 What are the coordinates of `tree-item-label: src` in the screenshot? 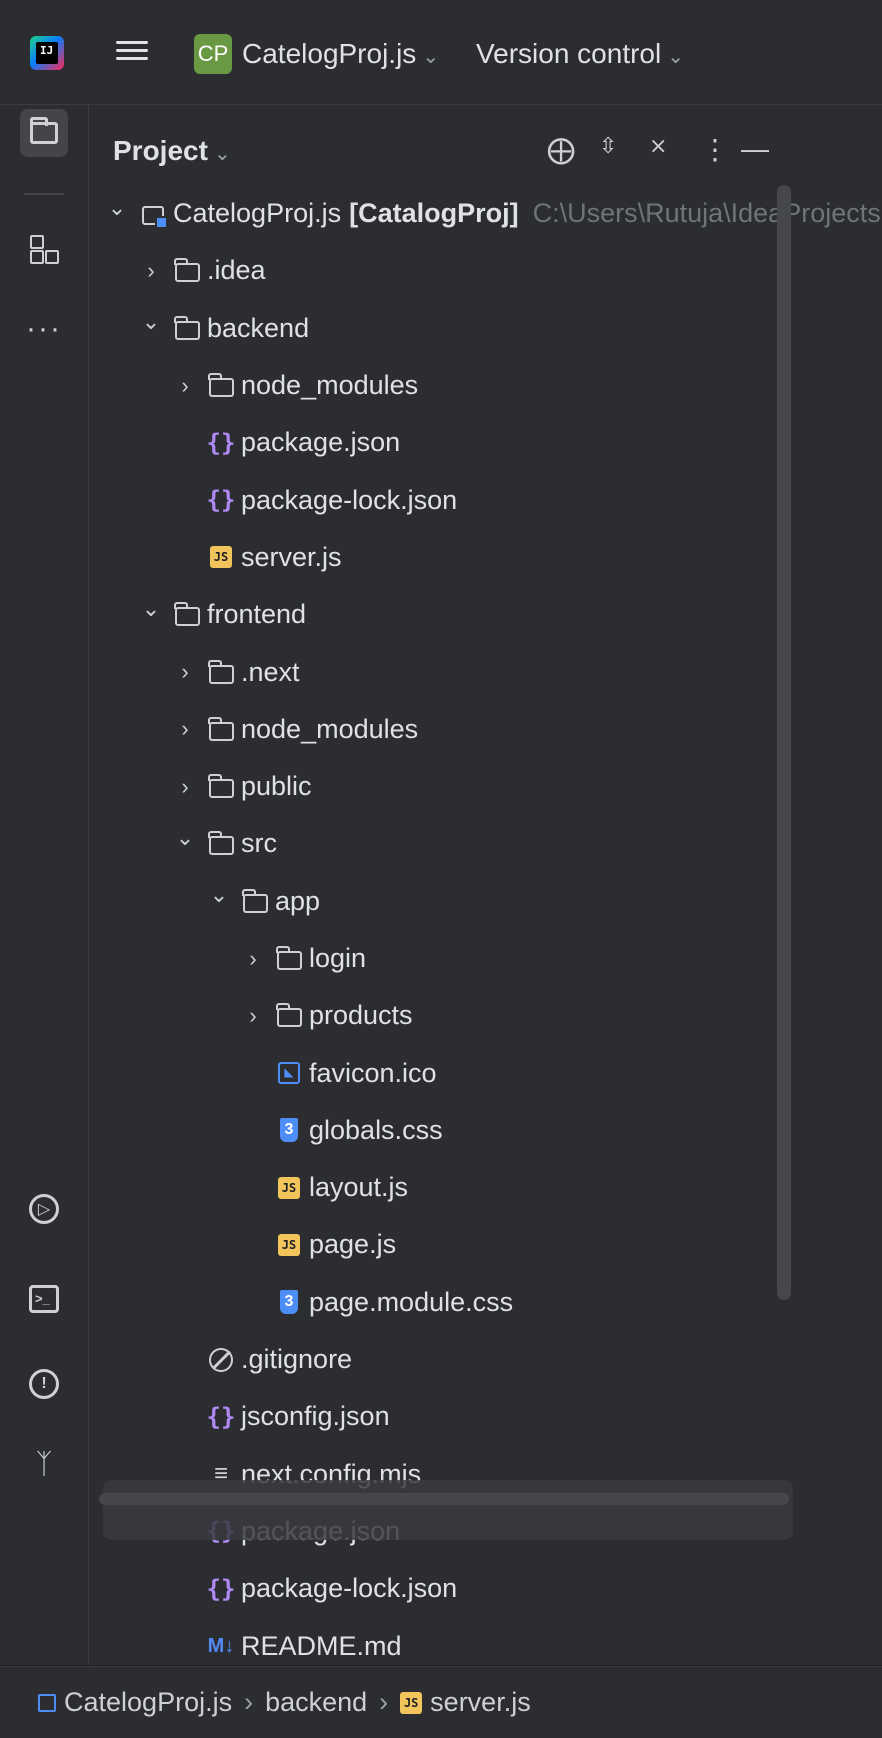 It's located at (259, 843).